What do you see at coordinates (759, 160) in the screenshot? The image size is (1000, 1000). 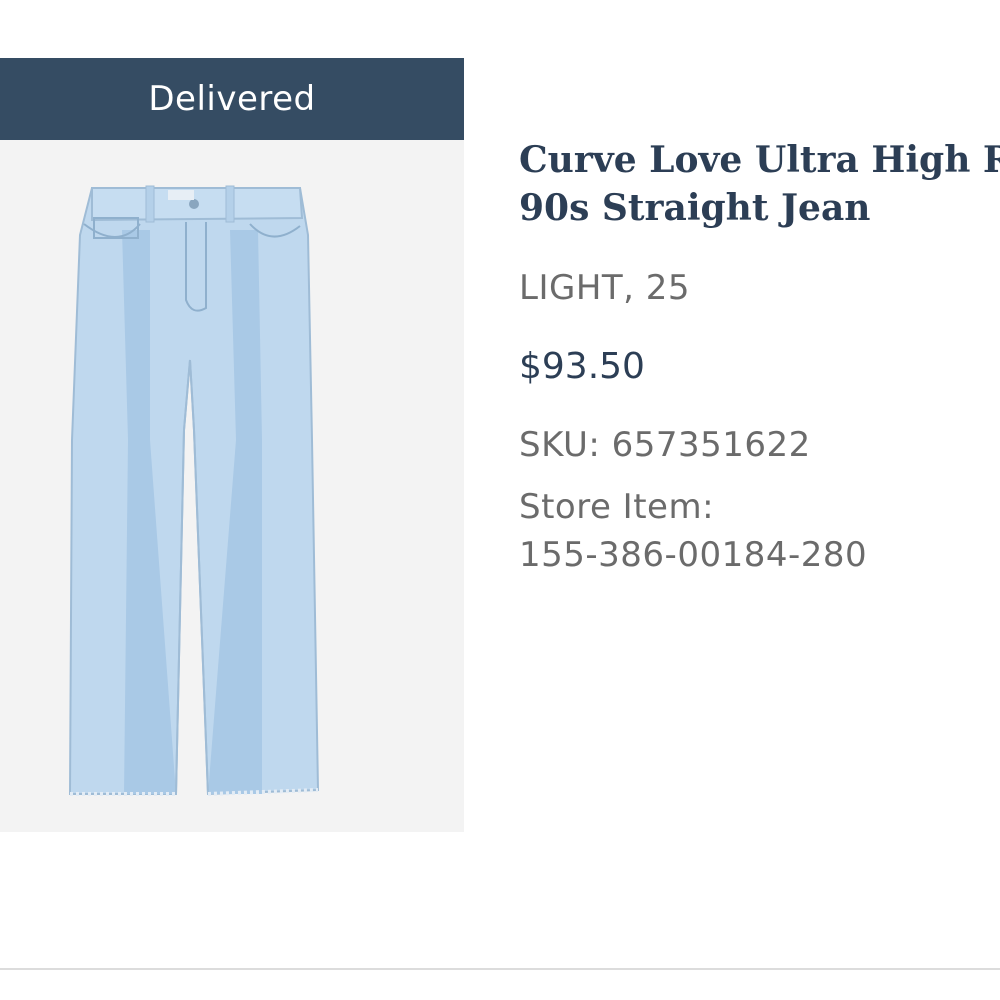 I see `product-title-line1: Curve Love Ultra High Rise` at bounding box center [759, 160].